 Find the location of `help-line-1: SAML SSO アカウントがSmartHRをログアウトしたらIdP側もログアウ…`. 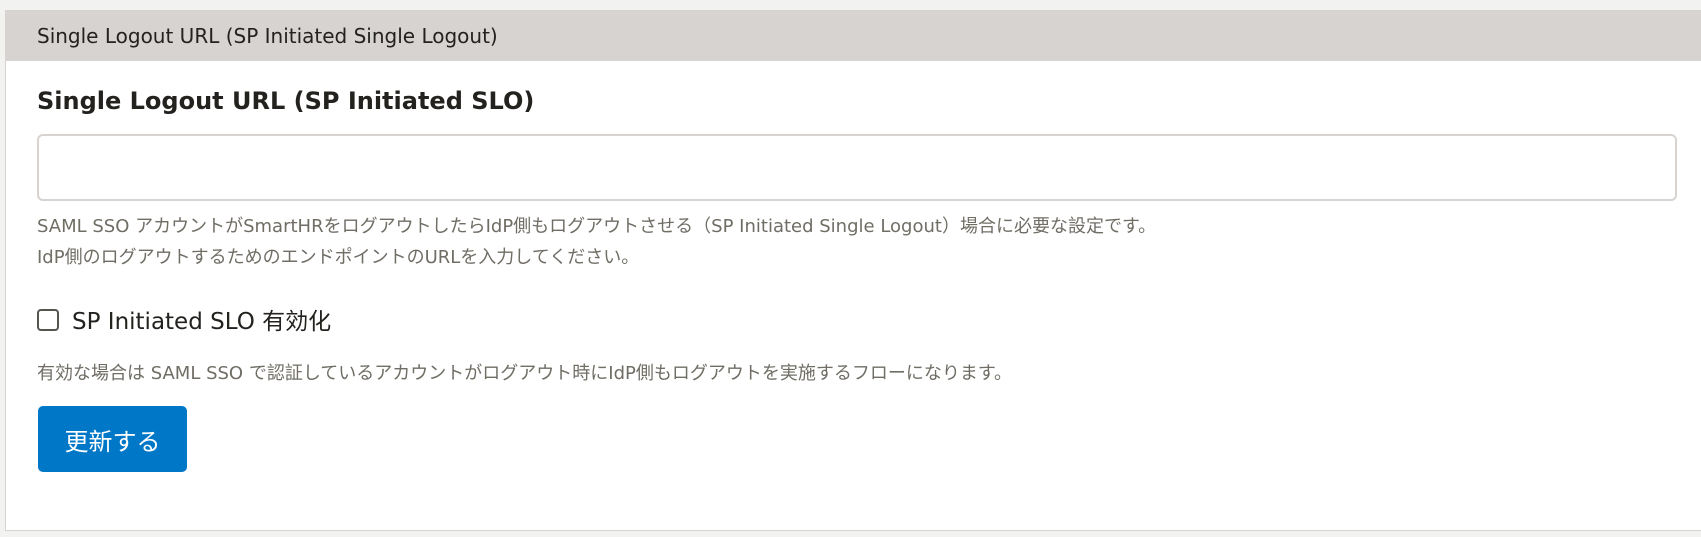

help-line-1: SAML SSO アカウントがSmartHRをログアウトしたらIdP側もログアウ… is located at coordinates (597, 226).